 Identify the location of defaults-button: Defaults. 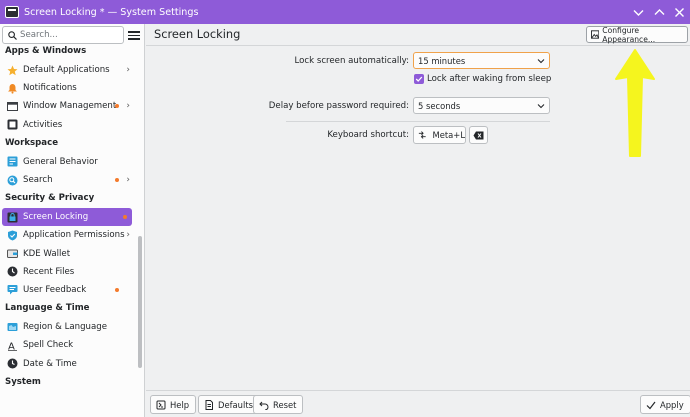
(229, 404).